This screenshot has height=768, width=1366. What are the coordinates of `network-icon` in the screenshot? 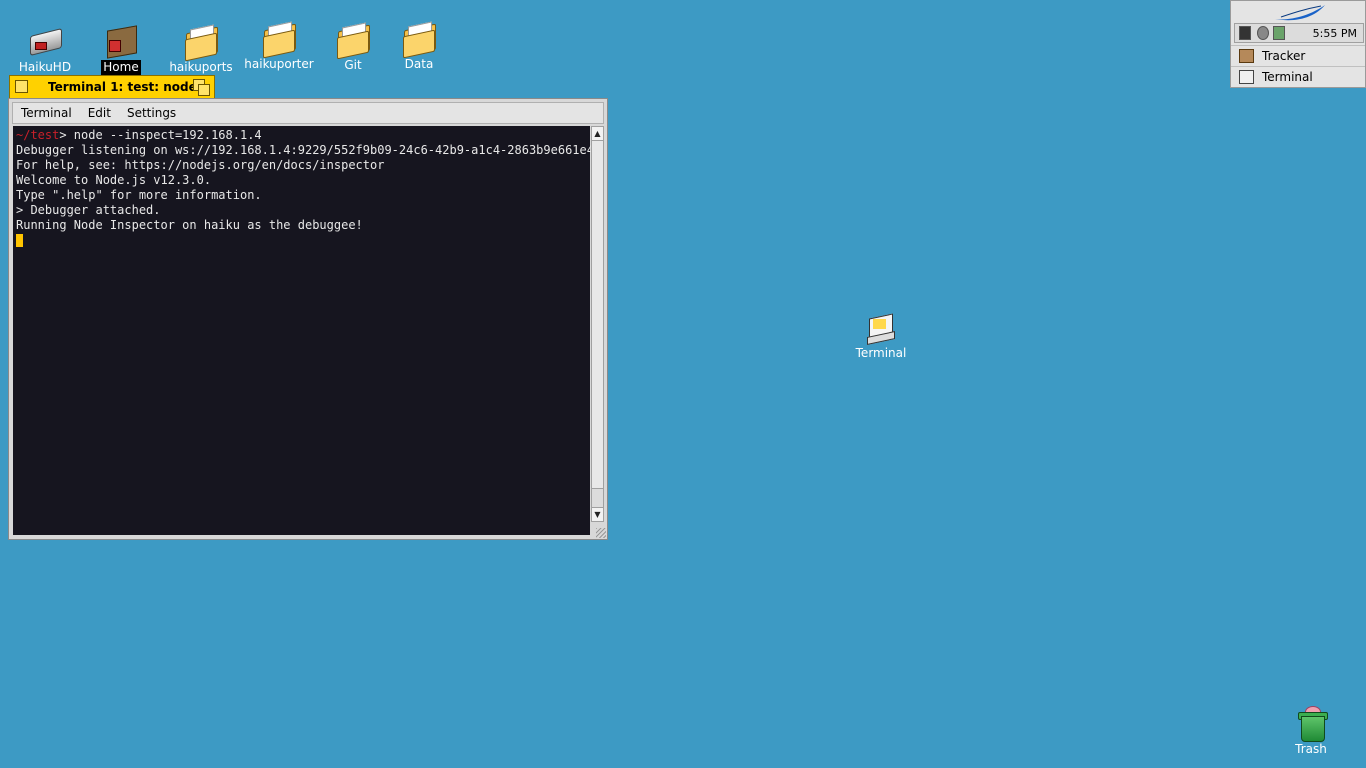 It's located at (1263, 33).